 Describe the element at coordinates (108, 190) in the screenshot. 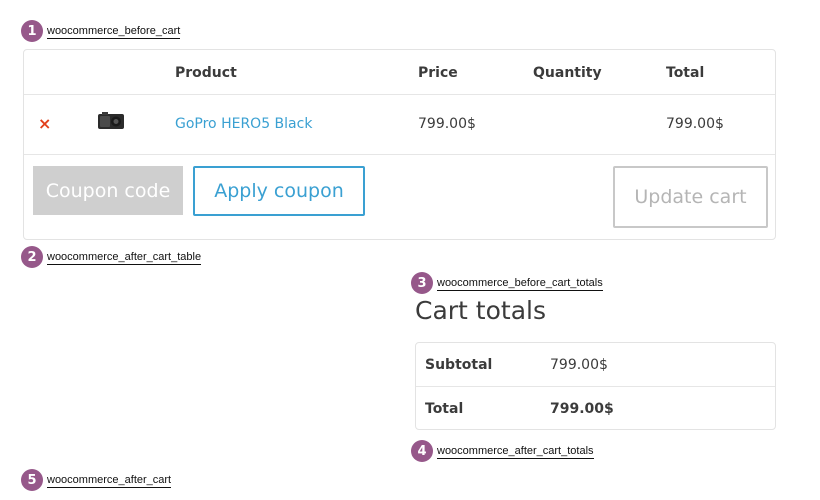

I see `coupon-code-input: Coupon code` at that location.